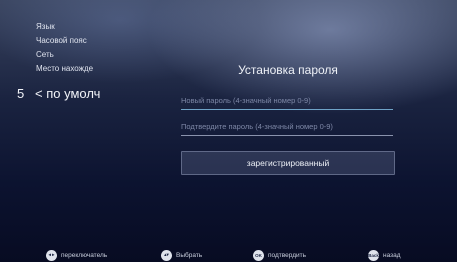 The height and width of the screenshot is (262, 457). What do you see at coordinates (77, 26) in the screenshot?
I see `sidebar-item-language: Язык` at bounding box center [77, 26].